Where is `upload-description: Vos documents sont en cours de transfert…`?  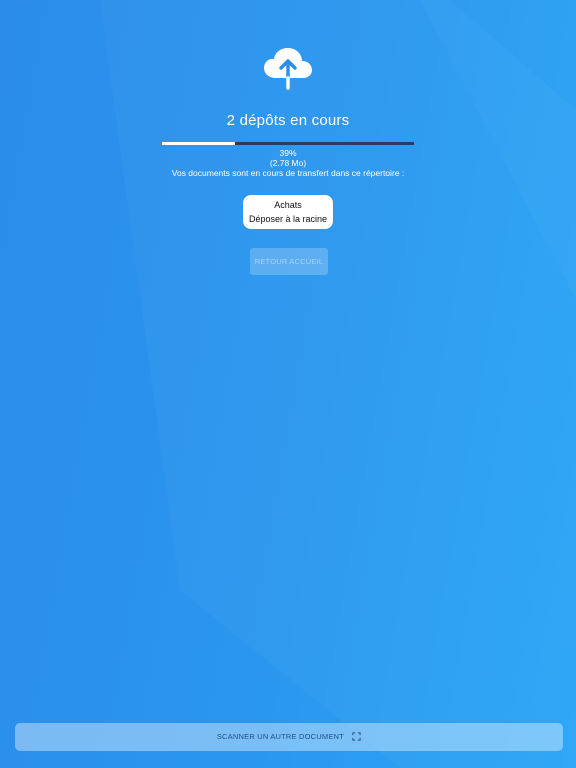 upload-description: Vos documents sont en cours de transfert… is located at coordinates (288, 173).